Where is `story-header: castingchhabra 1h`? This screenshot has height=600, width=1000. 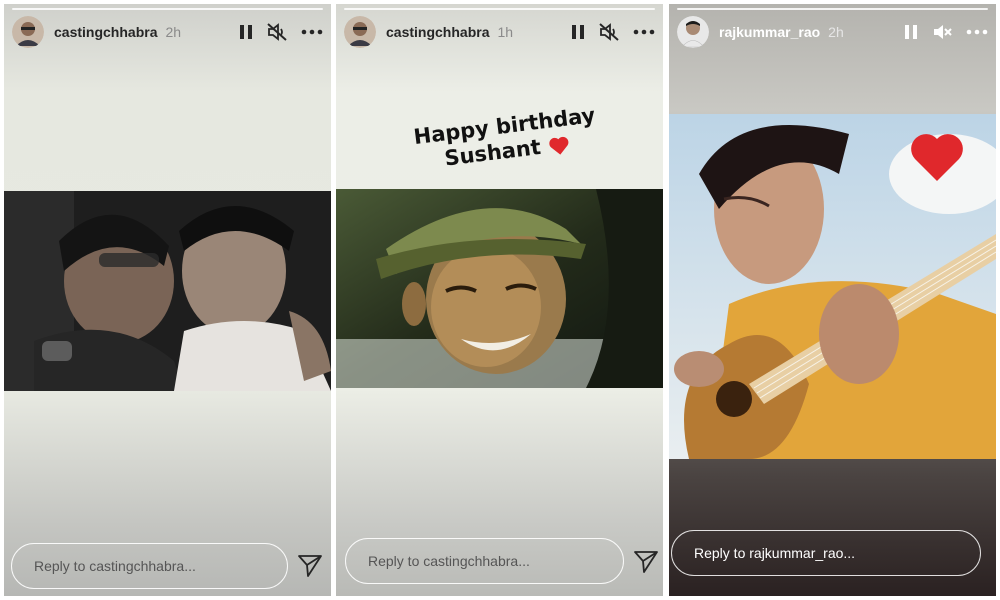 story-header: castingchhabra 1h is located at coordinates (499, 32).